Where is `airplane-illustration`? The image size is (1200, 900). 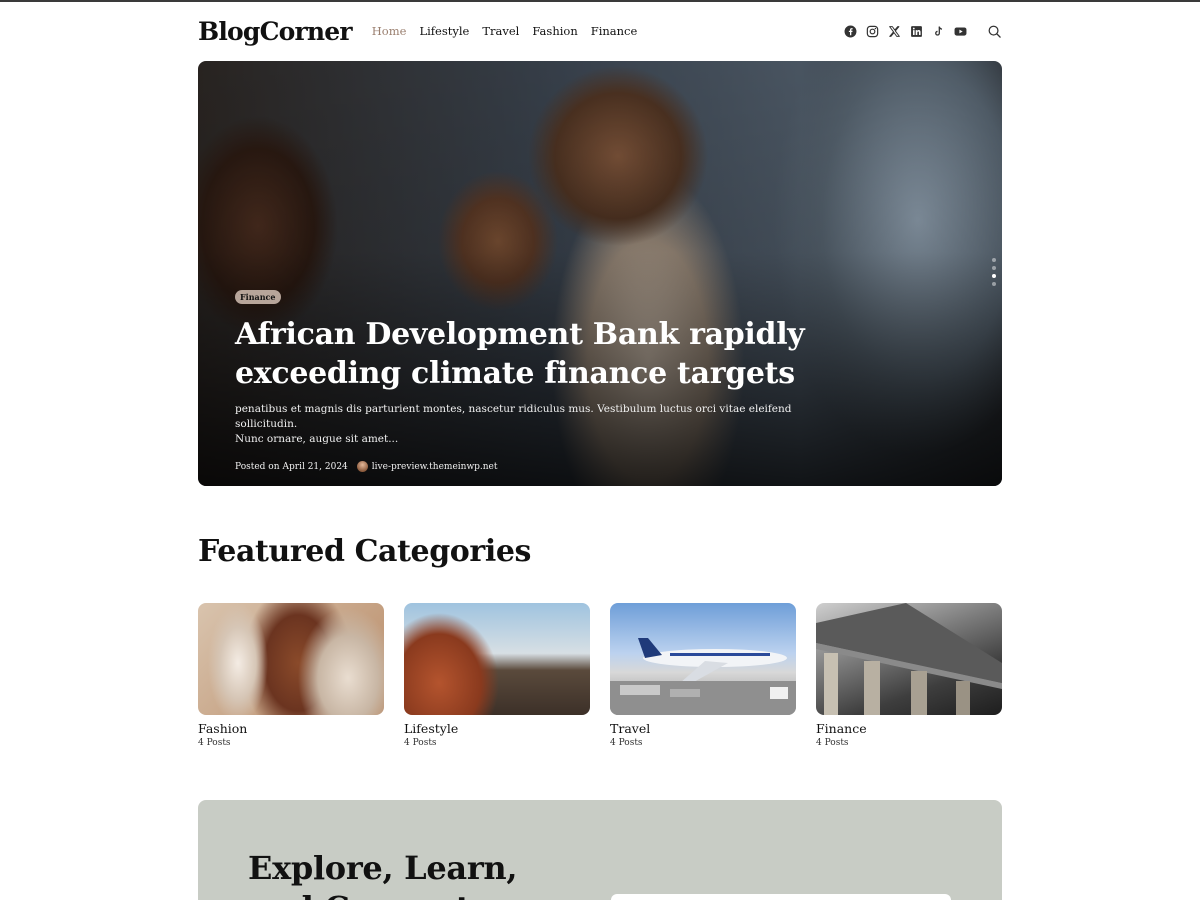
airplane-illustration is located at coordinates (703, 676).